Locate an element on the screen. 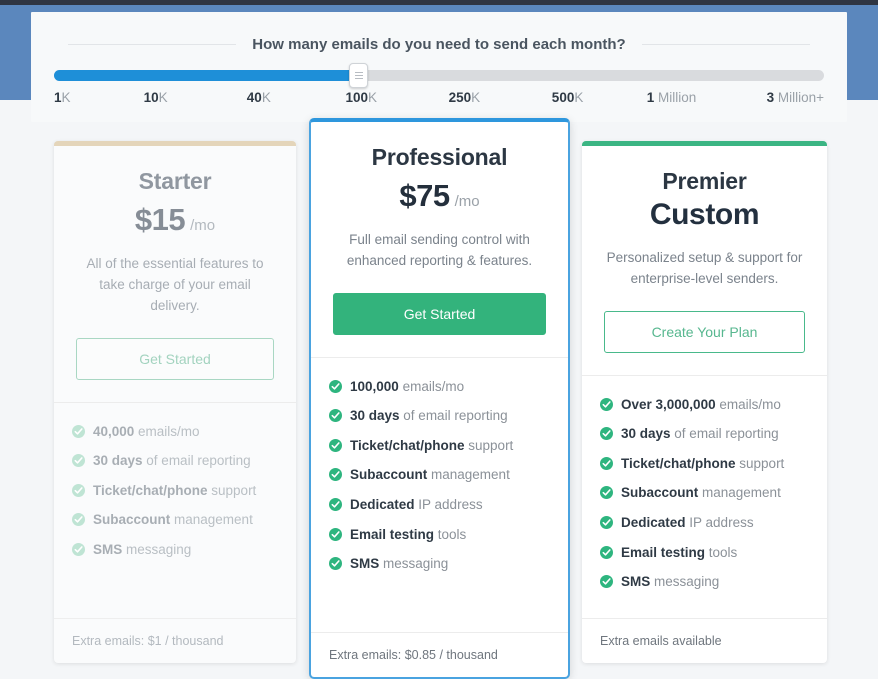 The width and height of the screenshot is (878, 679). slider-tick-1: 10K is located at coordinates (156, 97).